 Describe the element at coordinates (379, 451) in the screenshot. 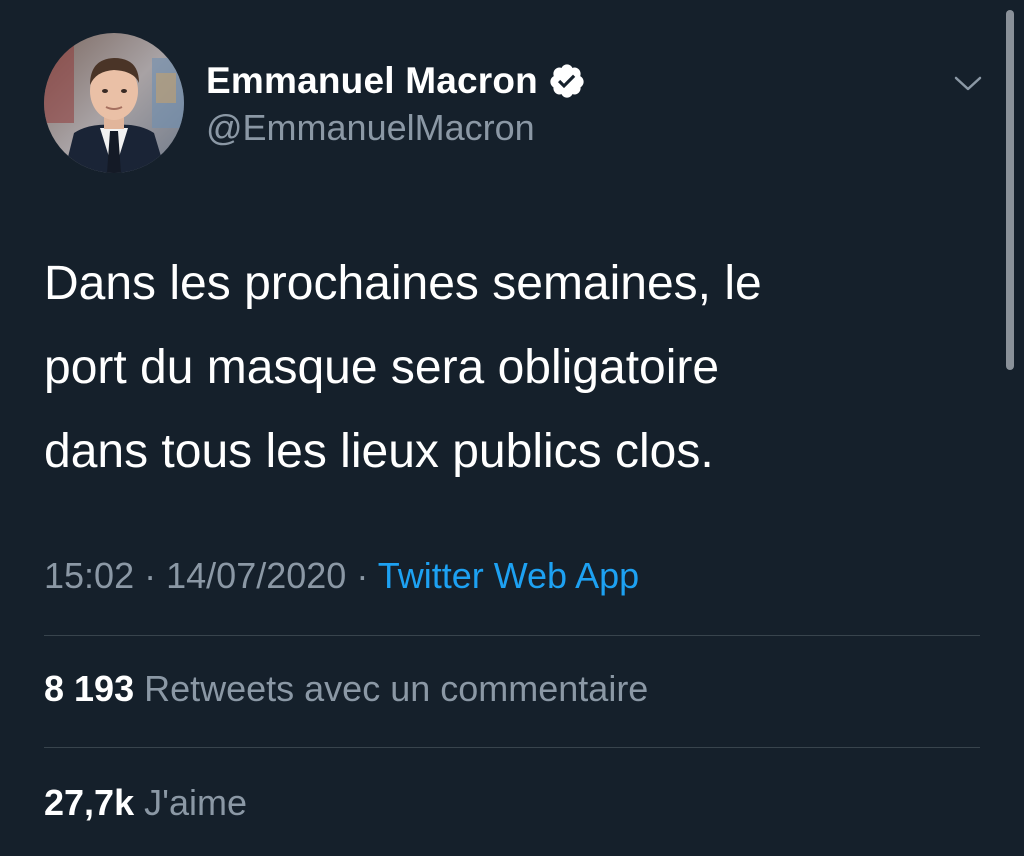

I see `tweet-text-line: dans tous les lieux publics clos.` at that location.